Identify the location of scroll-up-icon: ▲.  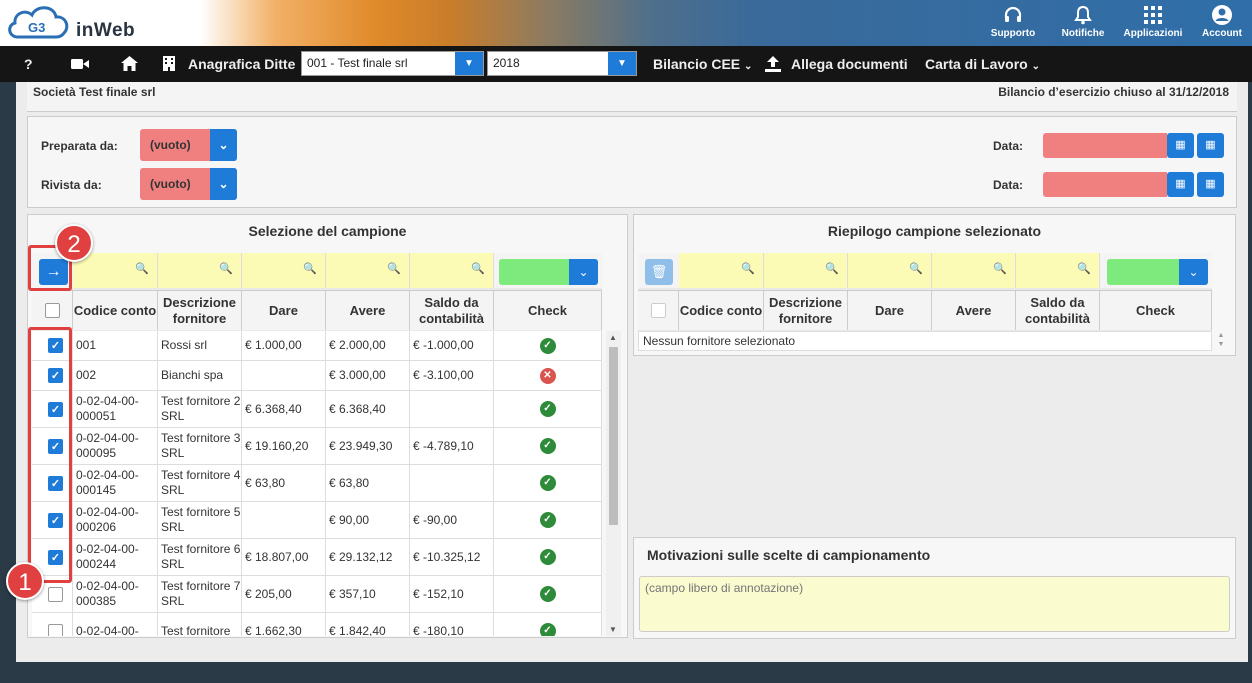
(613, 337).